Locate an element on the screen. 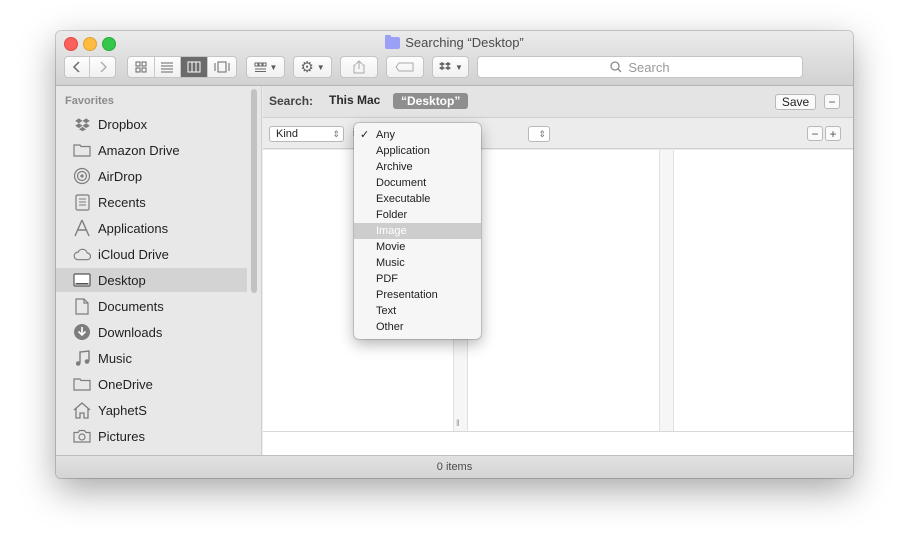  menu-item-any: ✓ Any is located at coordinates (417, 135).